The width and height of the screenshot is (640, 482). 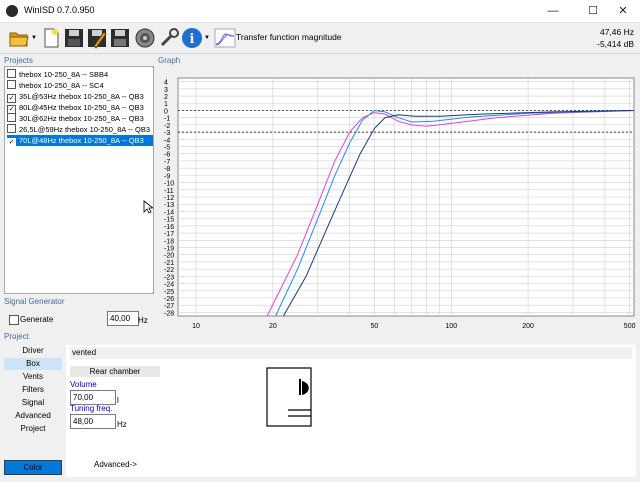 I want to click on generate-checkbox, so click(x=14, y=320).